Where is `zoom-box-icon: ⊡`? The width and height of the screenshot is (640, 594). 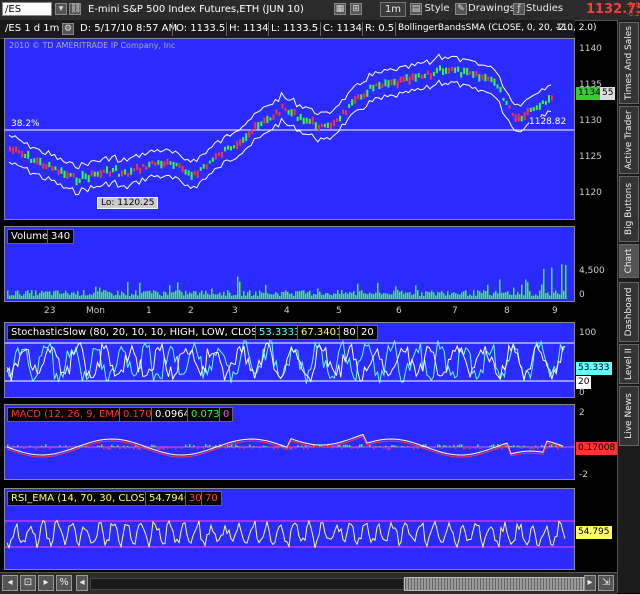 zoom-box-icon: ⊡ is located at coordinates (28, 583).